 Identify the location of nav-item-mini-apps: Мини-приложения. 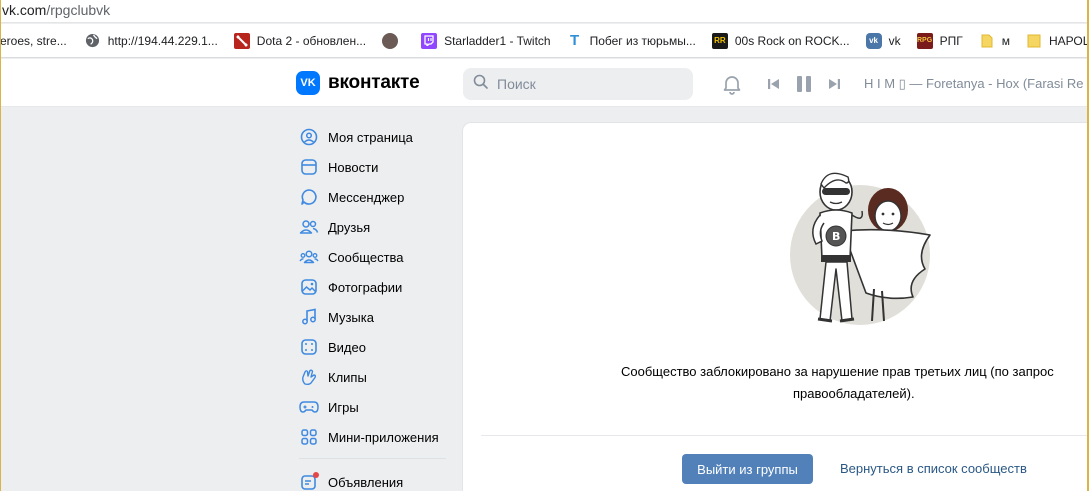
(370, 437).